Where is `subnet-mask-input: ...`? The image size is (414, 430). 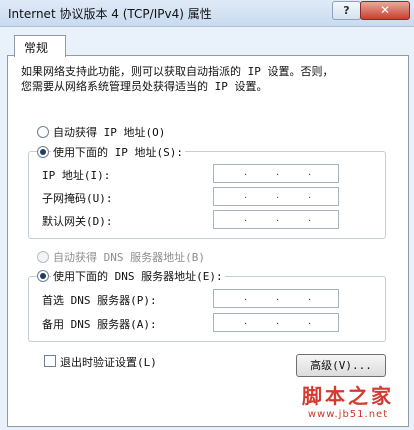 subnet-mask-input: ... is located at coordinates (276, 196).